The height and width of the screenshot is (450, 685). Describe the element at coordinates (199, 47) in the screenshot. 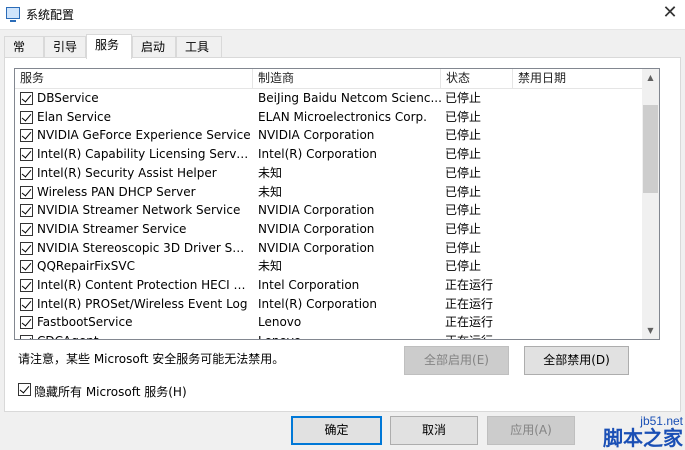

I see `tab-tools: 工具` at that location.